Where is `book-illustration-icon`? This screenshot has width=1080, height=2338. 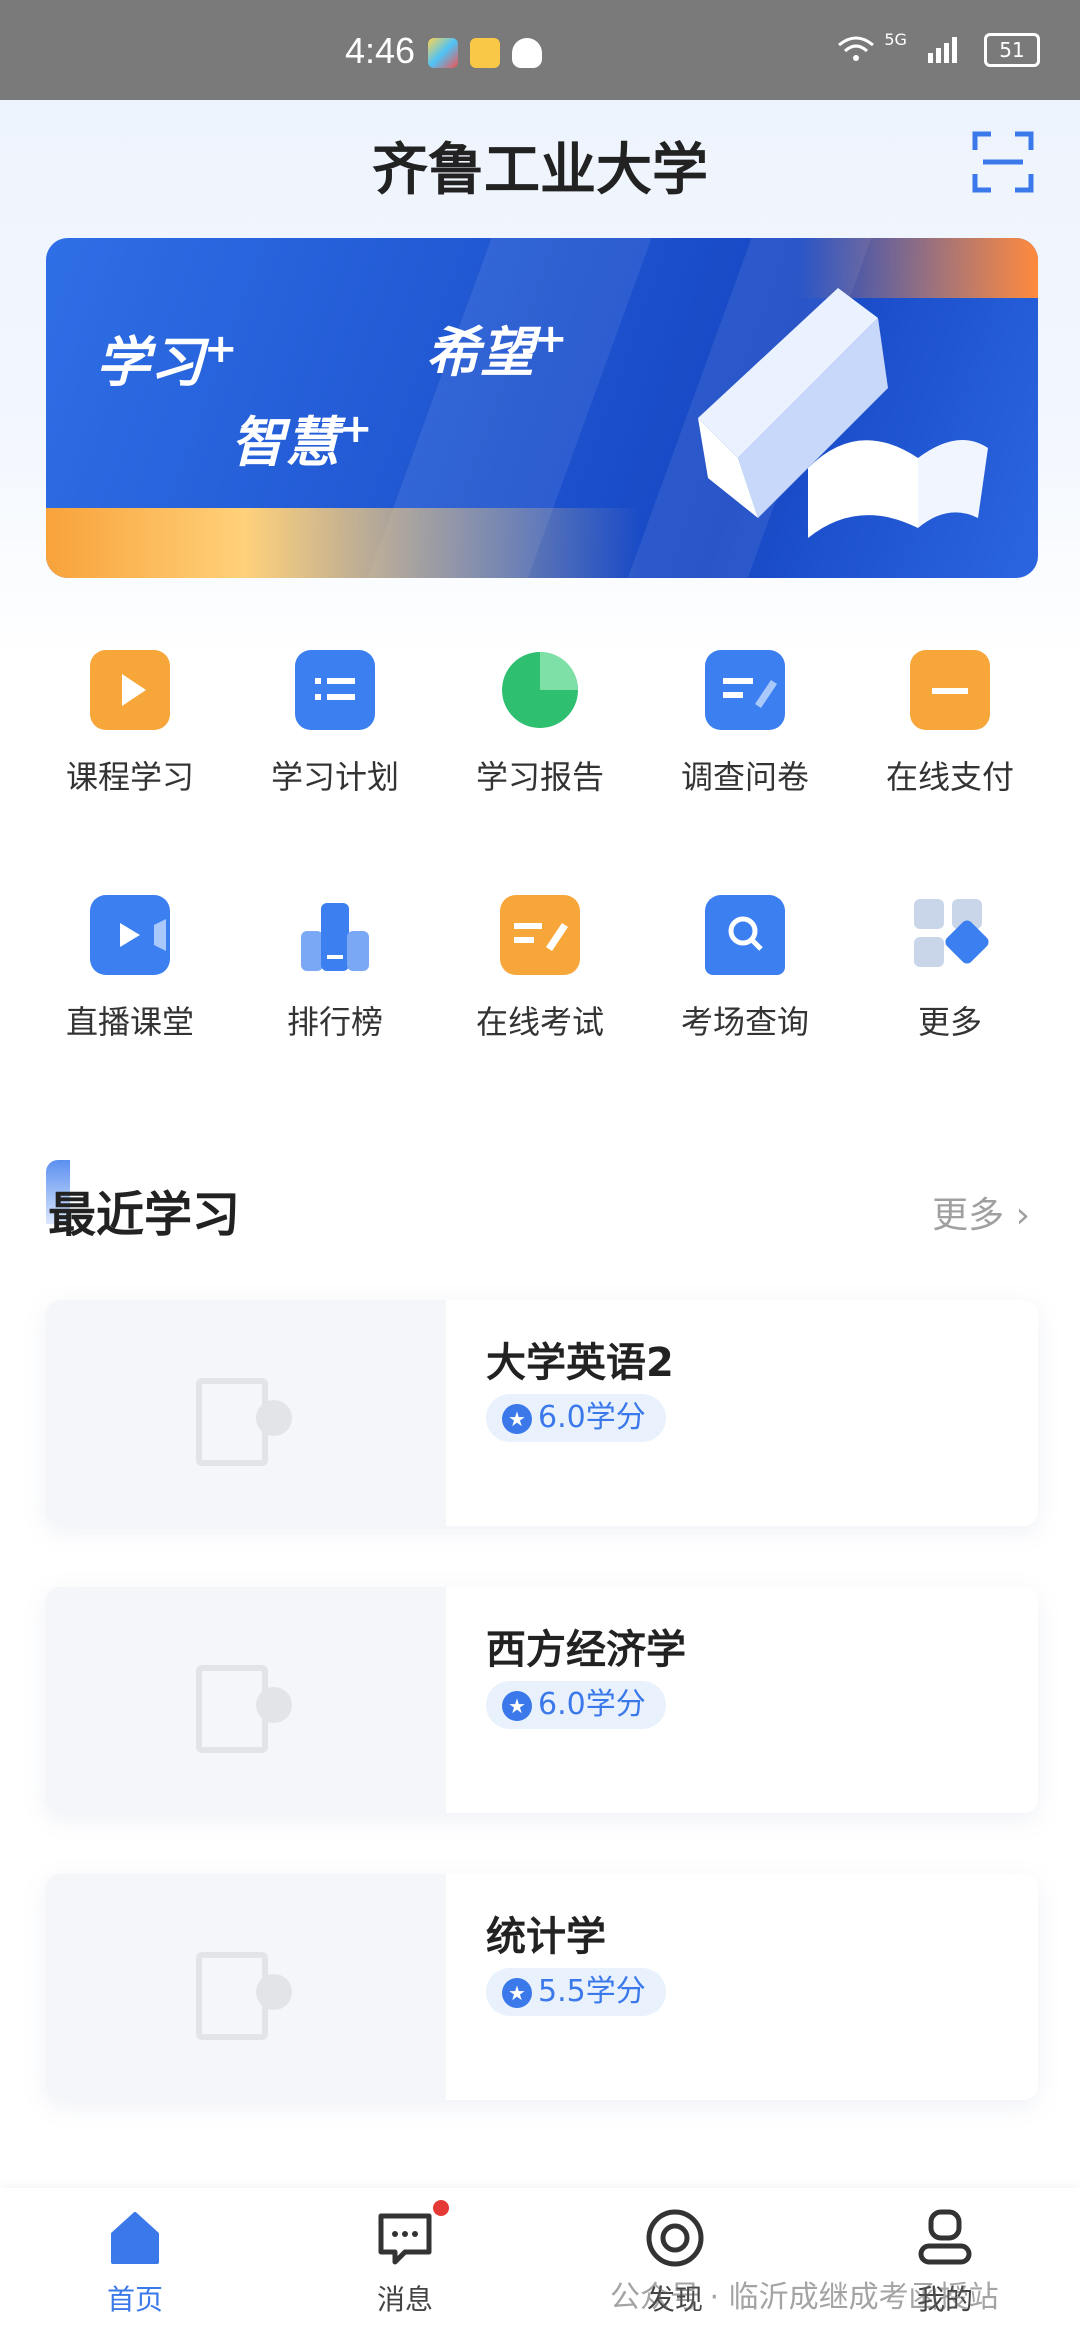
book-illustration-icon is located at coordinates (843, 413).